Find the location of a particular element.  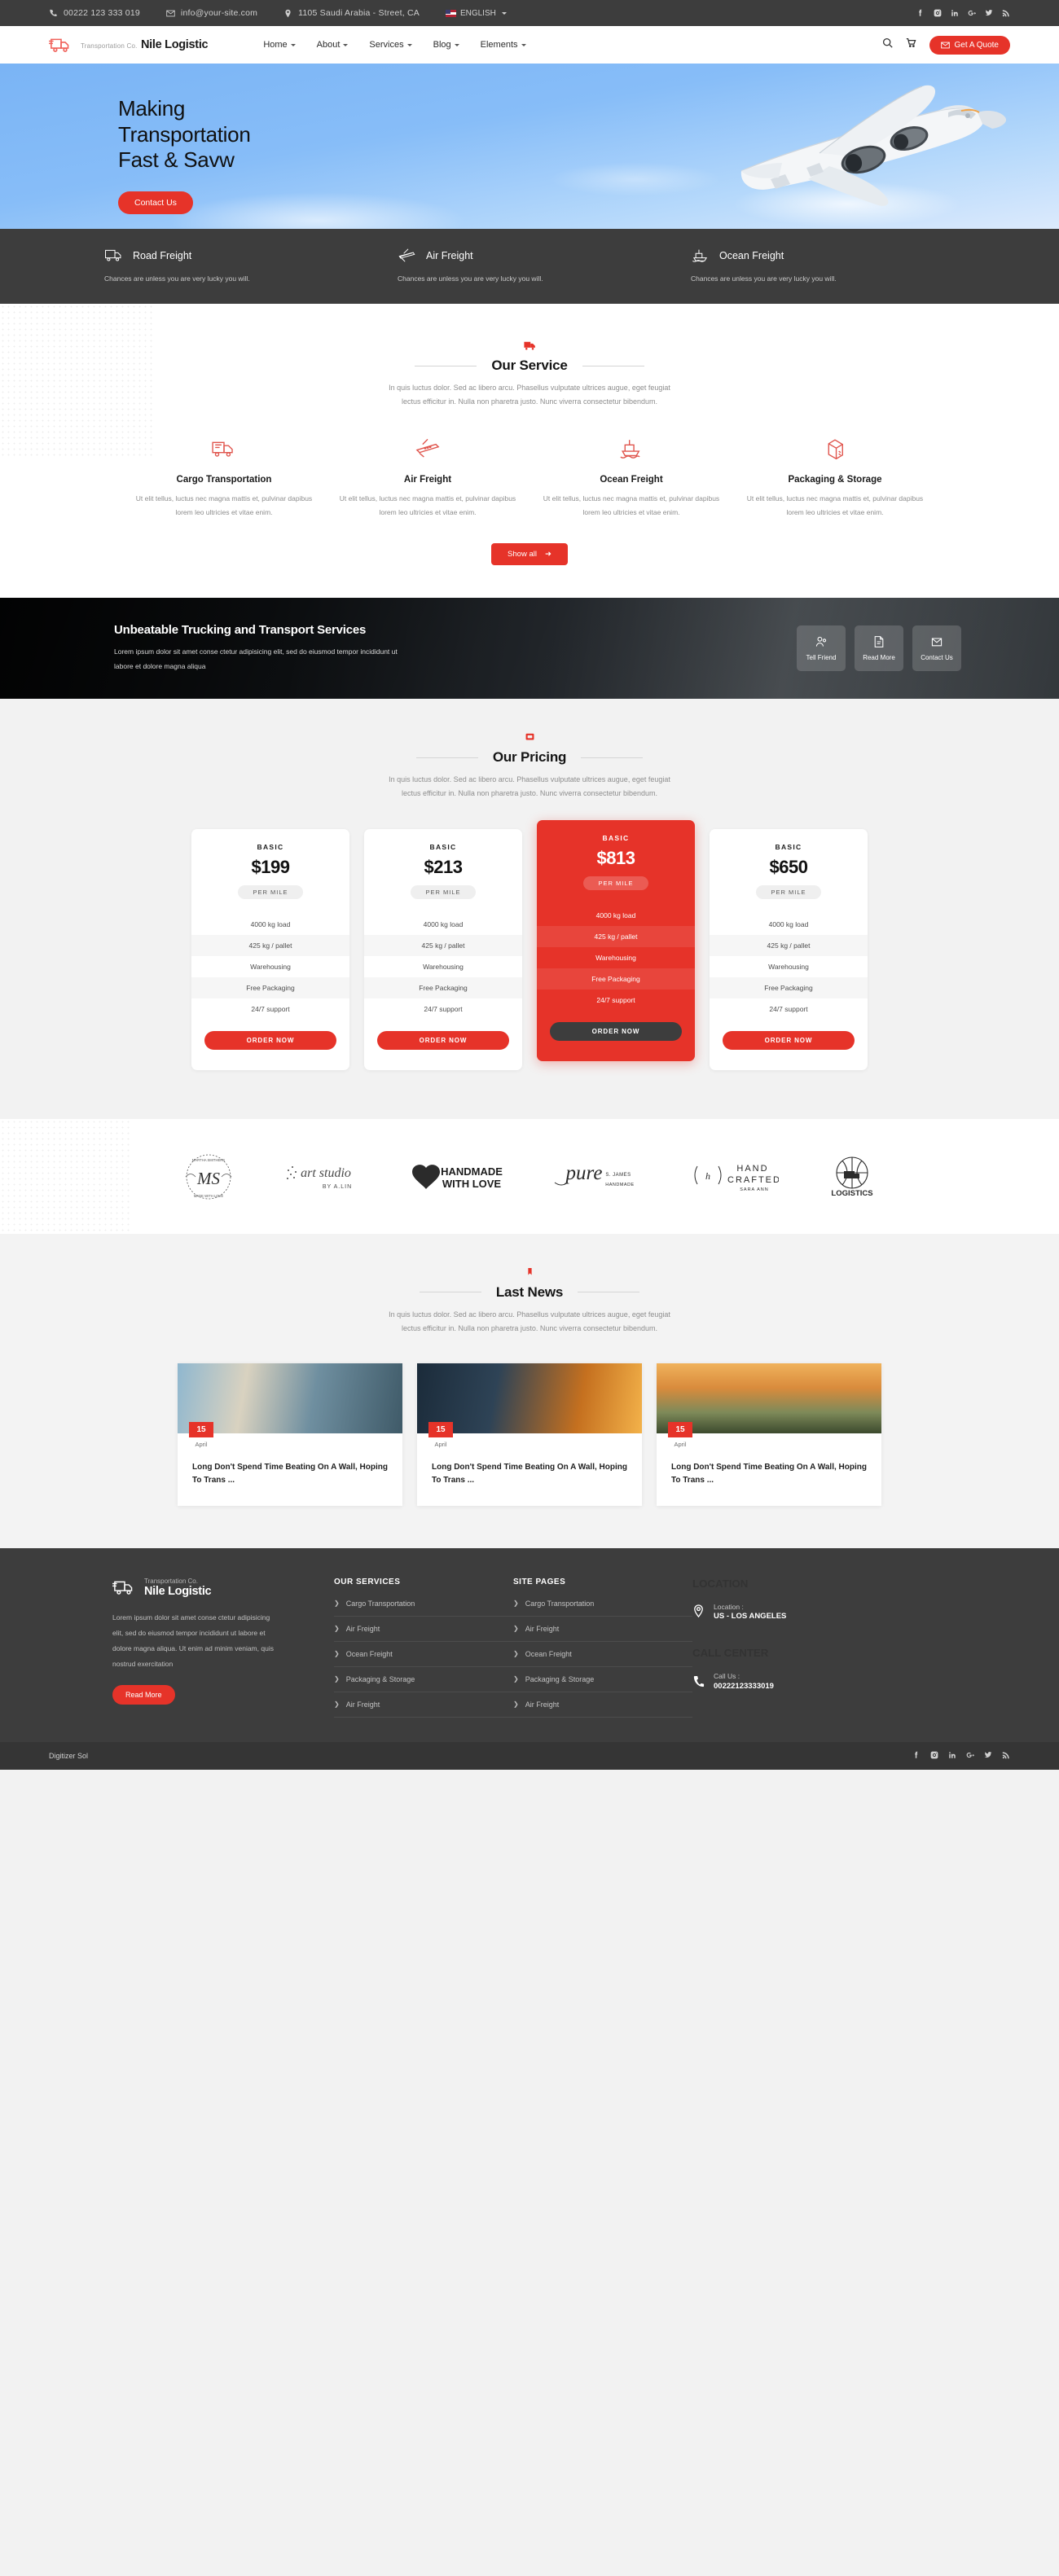

cta-button-label: Tell Friend is located at coordinates (821, 658).